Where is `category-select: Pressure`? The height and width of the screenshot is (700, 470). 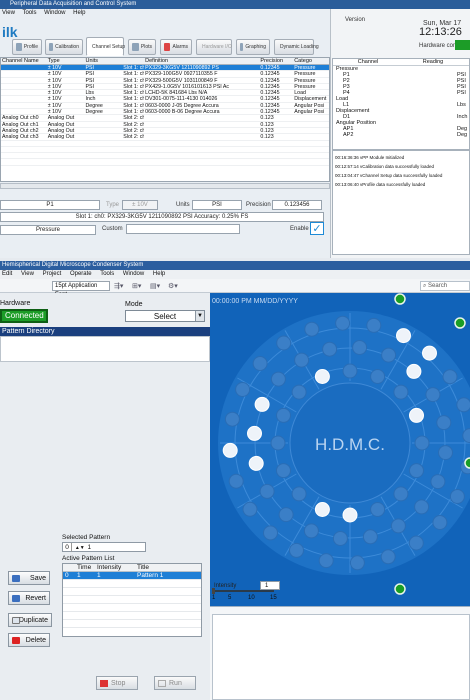
category-select: Pressure is located at coordinates (48, 230).